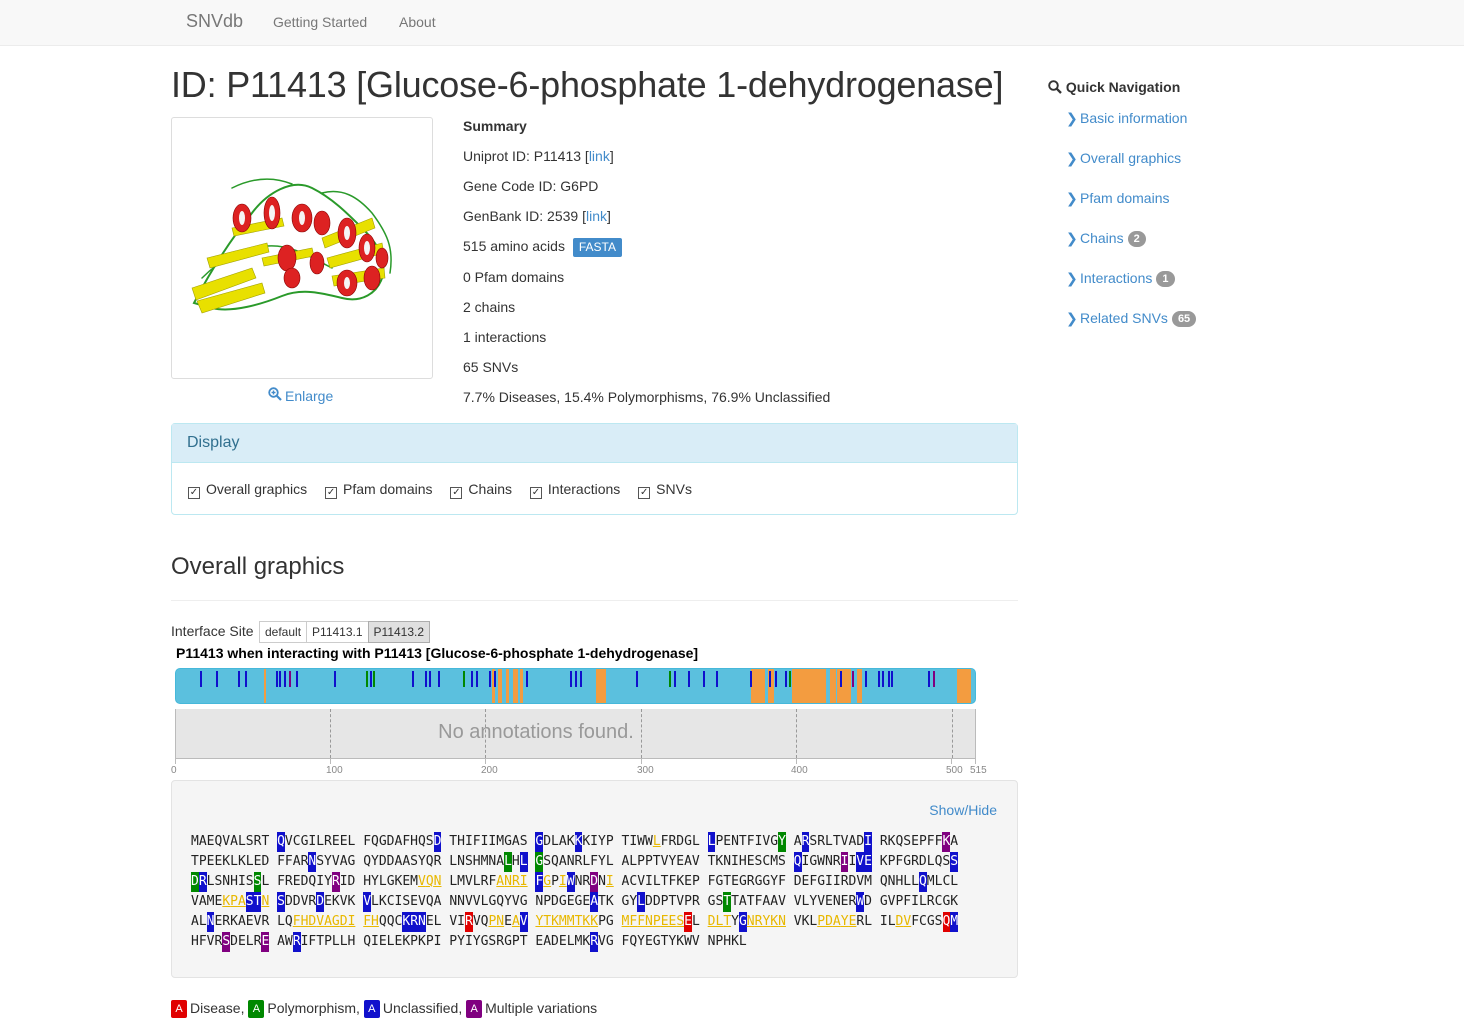 The height and width of the screenshot is (1034, 1464). I want to click on show-hide-link: Show/Hide, so click(963, 810).